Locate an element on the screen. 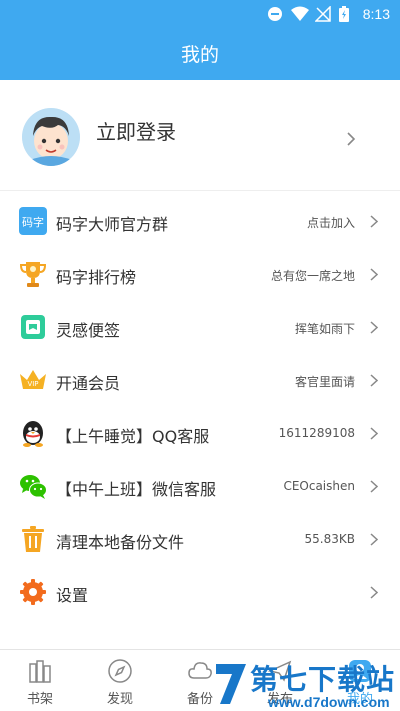  tab-bookshelf: 书架 is located at coordinates (40, 682).